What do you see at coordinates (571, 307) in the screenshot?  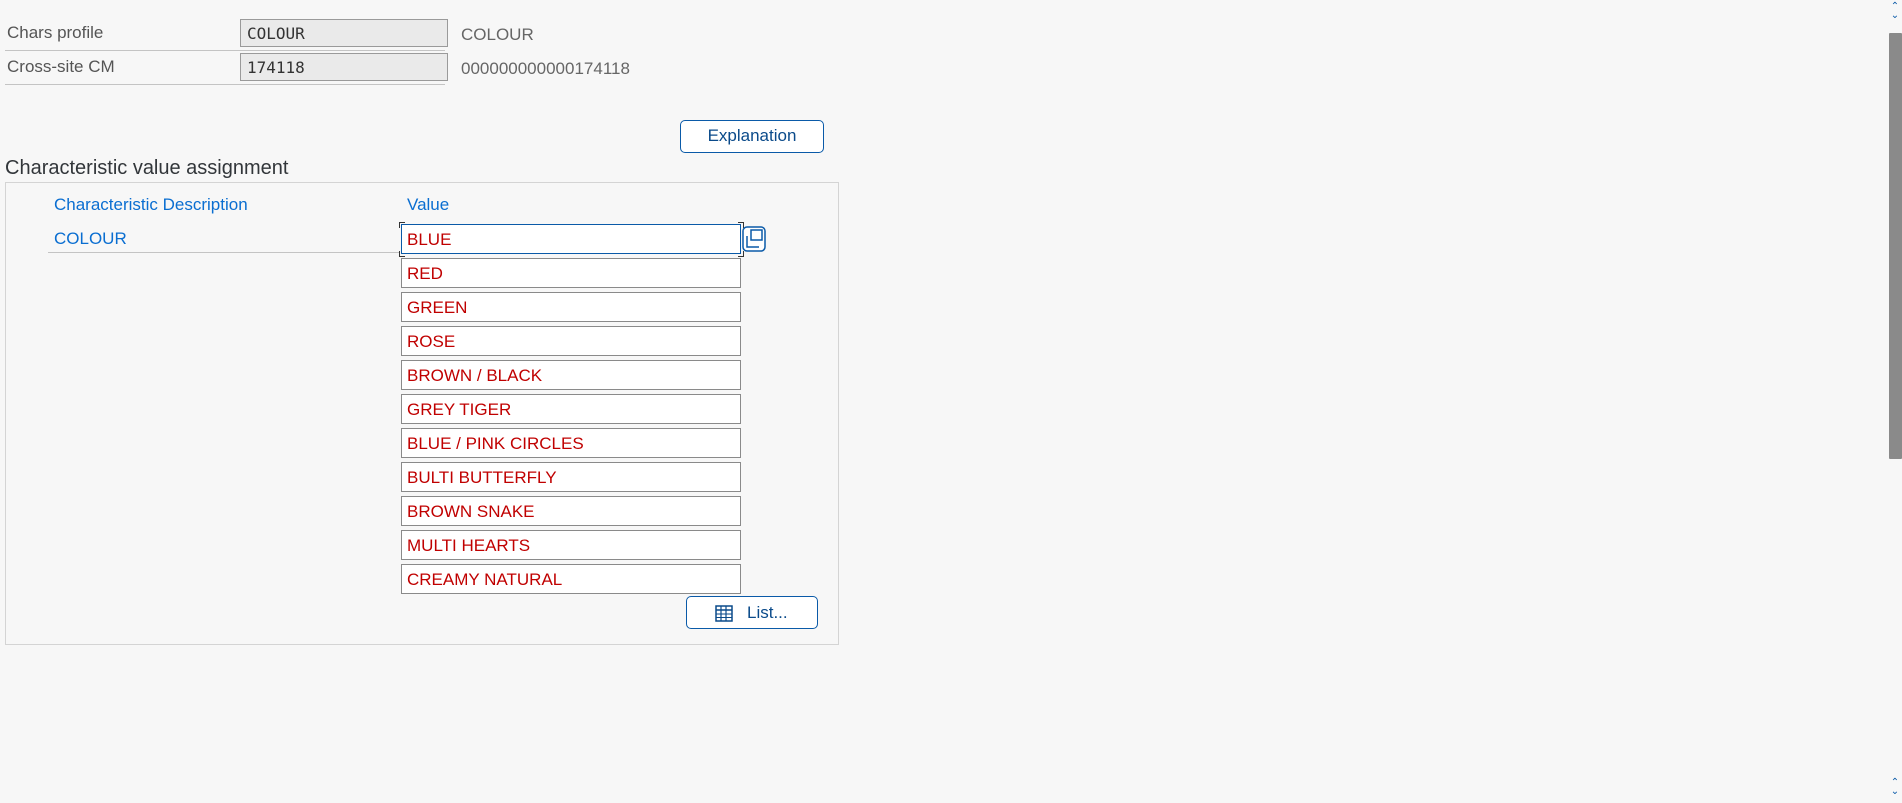 I see `value-field: GREEN` at bounding box center [571, 307].